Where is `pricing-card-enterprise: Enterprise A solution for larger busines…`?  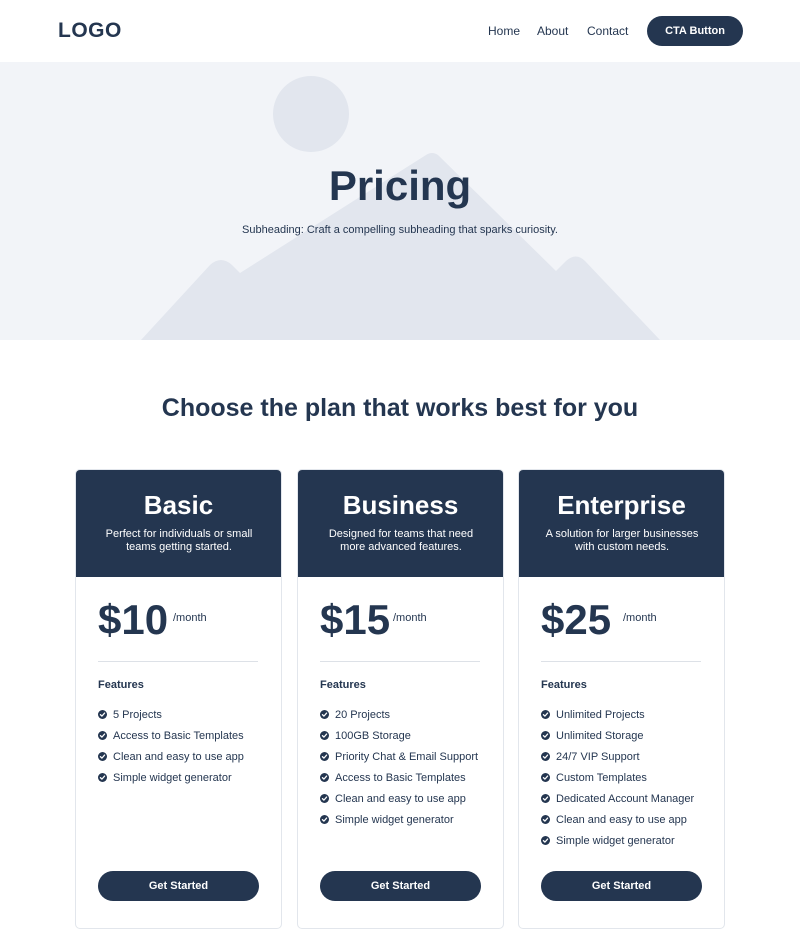 pricing-card-enterprise: Enterprise A solution for larger busines… is located at coordinates (621, 699).